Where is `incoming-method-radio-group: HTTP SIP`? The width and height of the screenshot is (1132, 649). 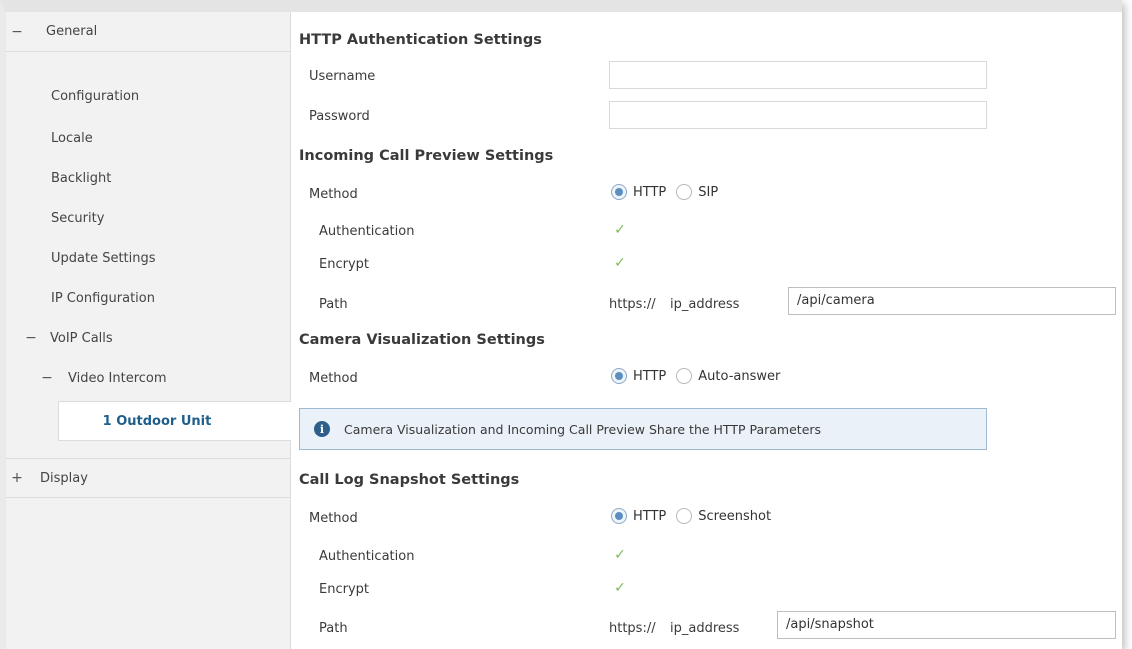 incoming-method-radio-group: HTTP SIP is located at coordinates (669, 192).